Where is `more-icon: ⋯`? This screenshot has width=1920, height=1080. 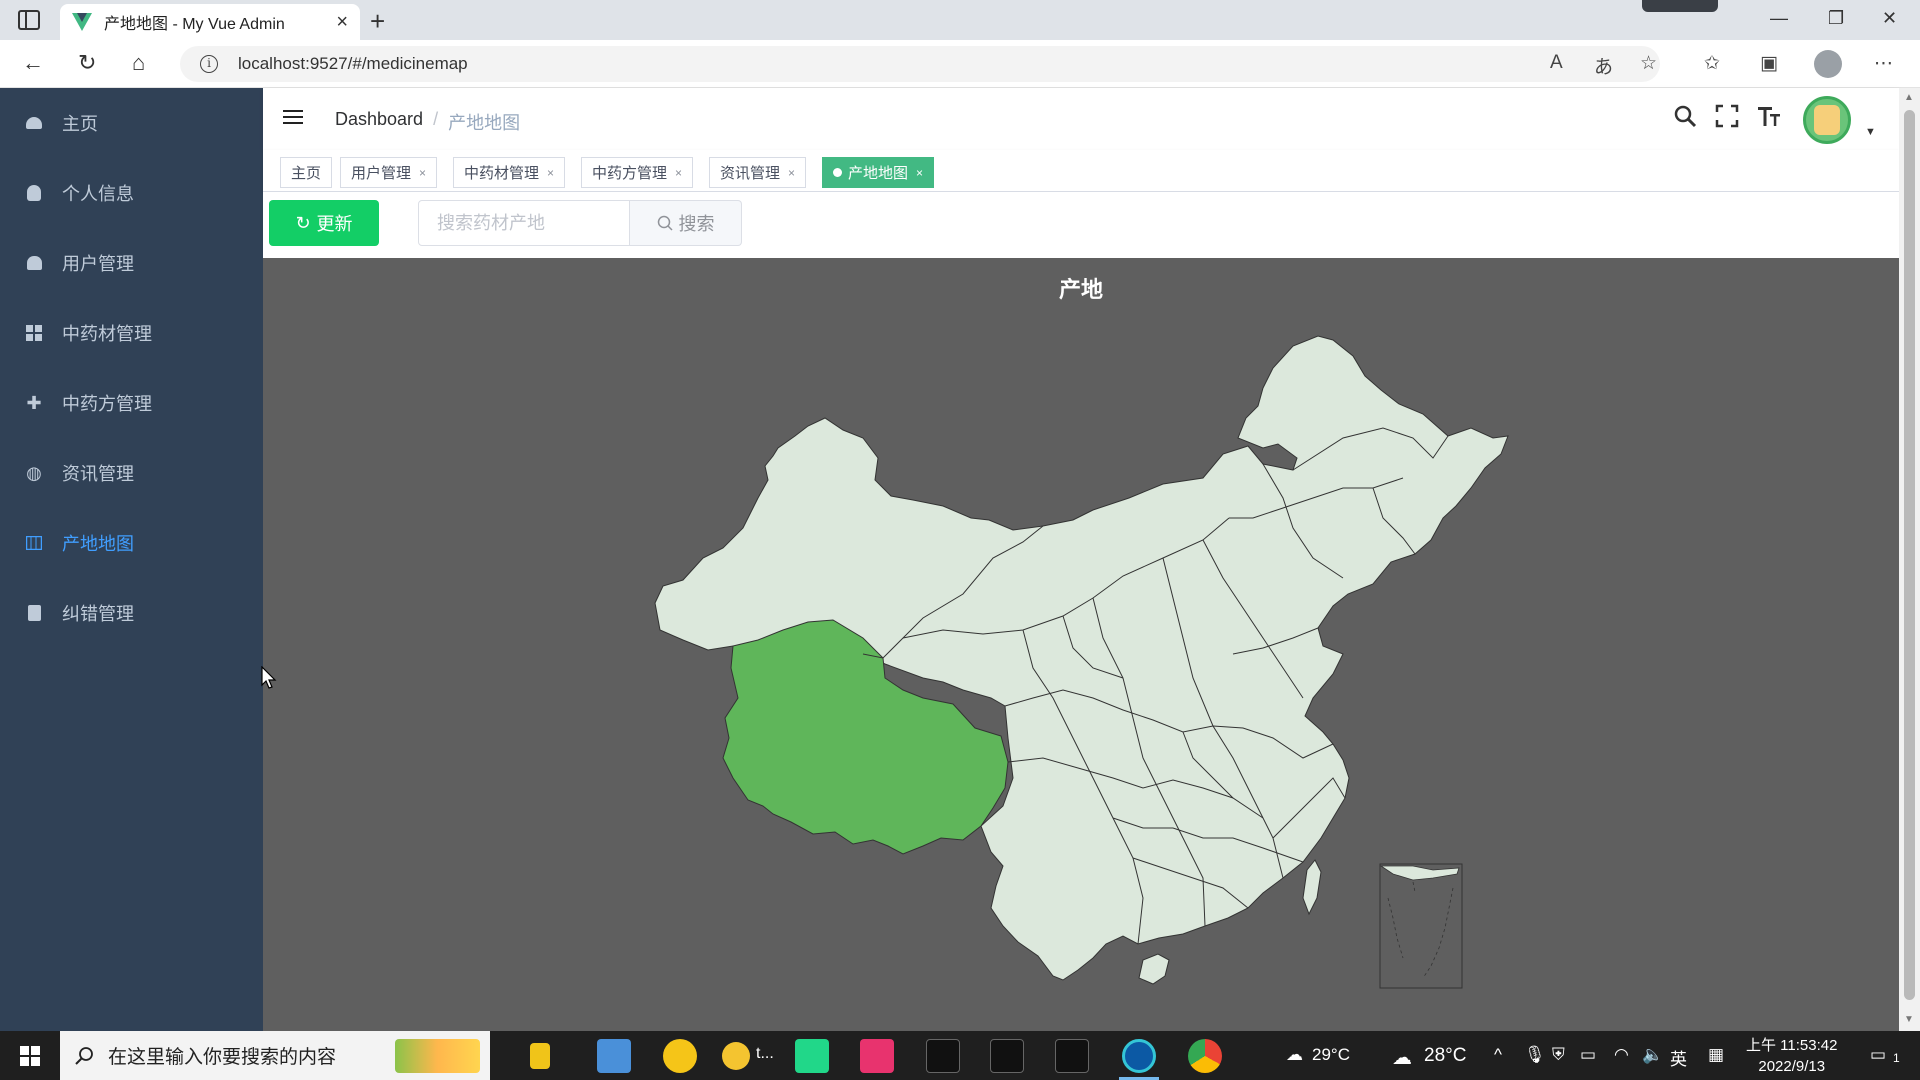
more-icon: ⋯ is located at coordinates (1883, 63).